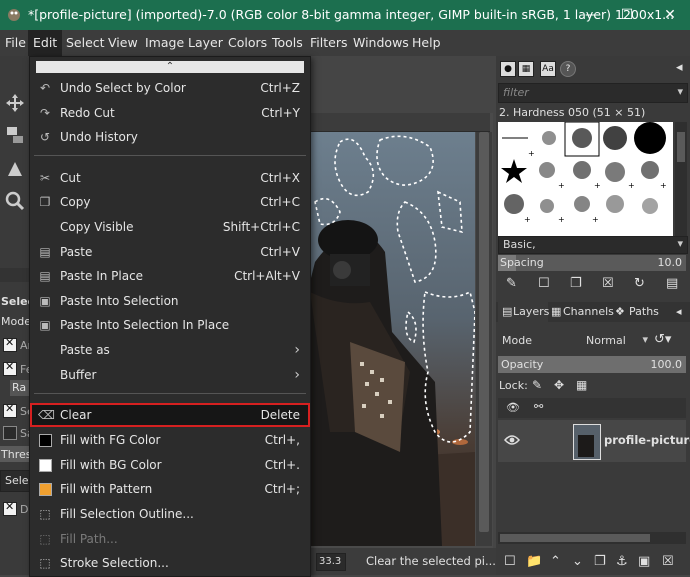 The height and width of the screenshot is (577, 690). I want to click on opacity-label: Opacity, so click(522, 364).